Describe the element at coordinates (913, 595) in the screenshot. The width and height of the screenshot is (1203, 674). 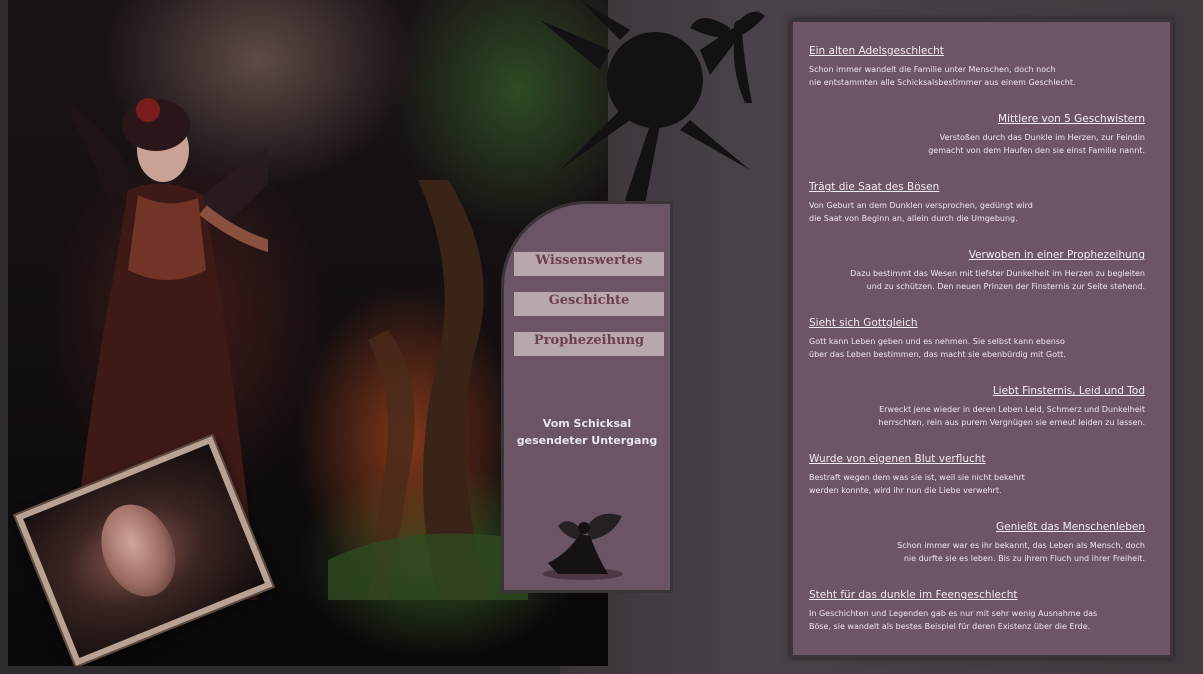
I see `entry-title: Steht für das dunkle im Feengeschlecht` at that location.